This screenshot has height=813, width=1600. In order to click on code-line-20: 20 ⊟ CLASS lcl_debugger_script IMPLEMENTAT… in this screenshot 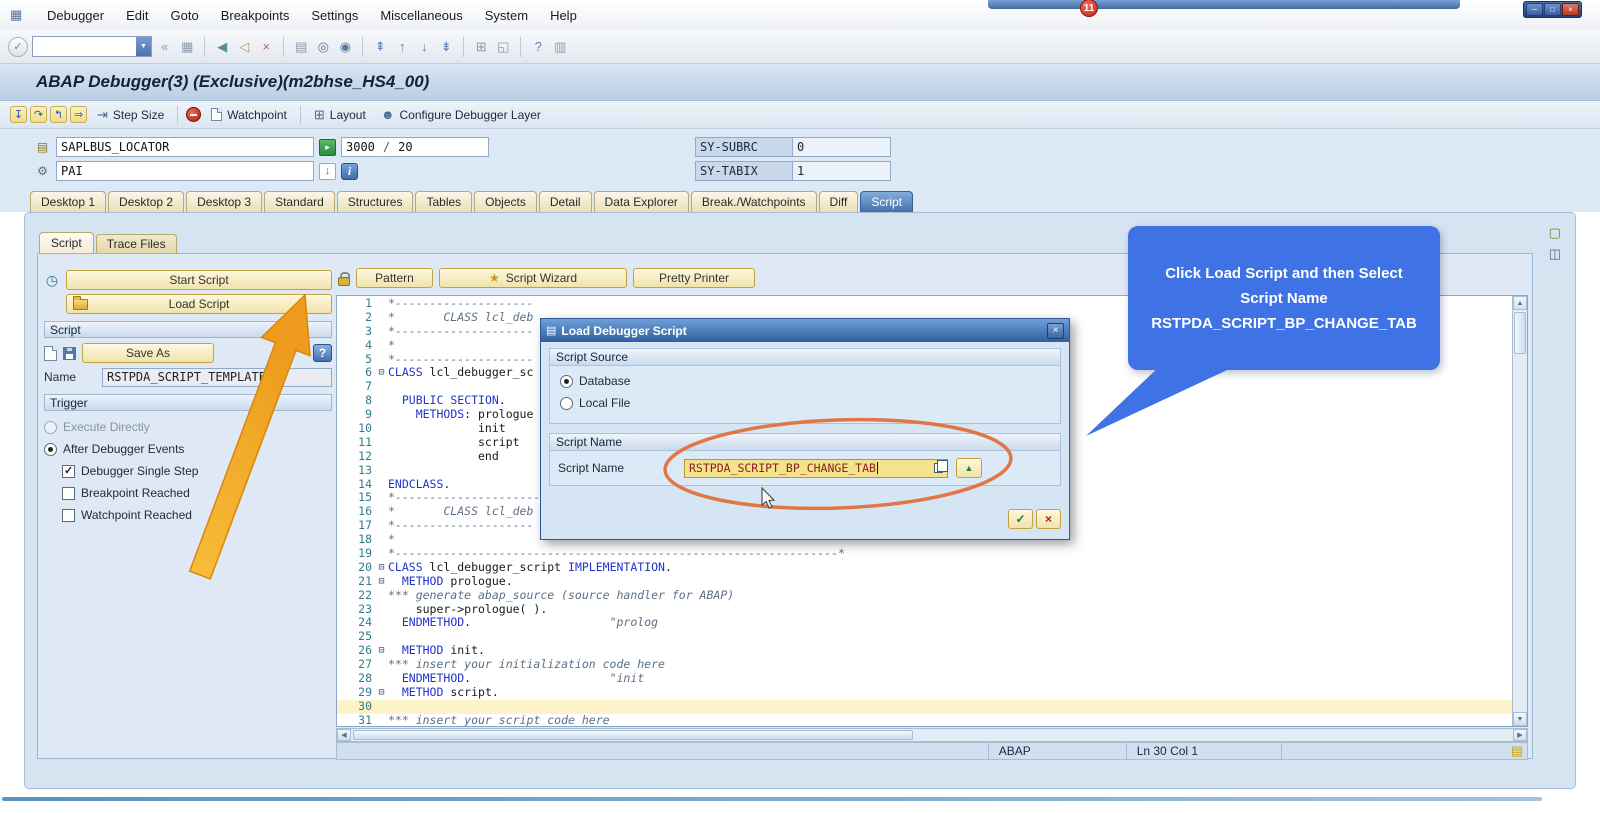, I will do `click(924, 567)`.